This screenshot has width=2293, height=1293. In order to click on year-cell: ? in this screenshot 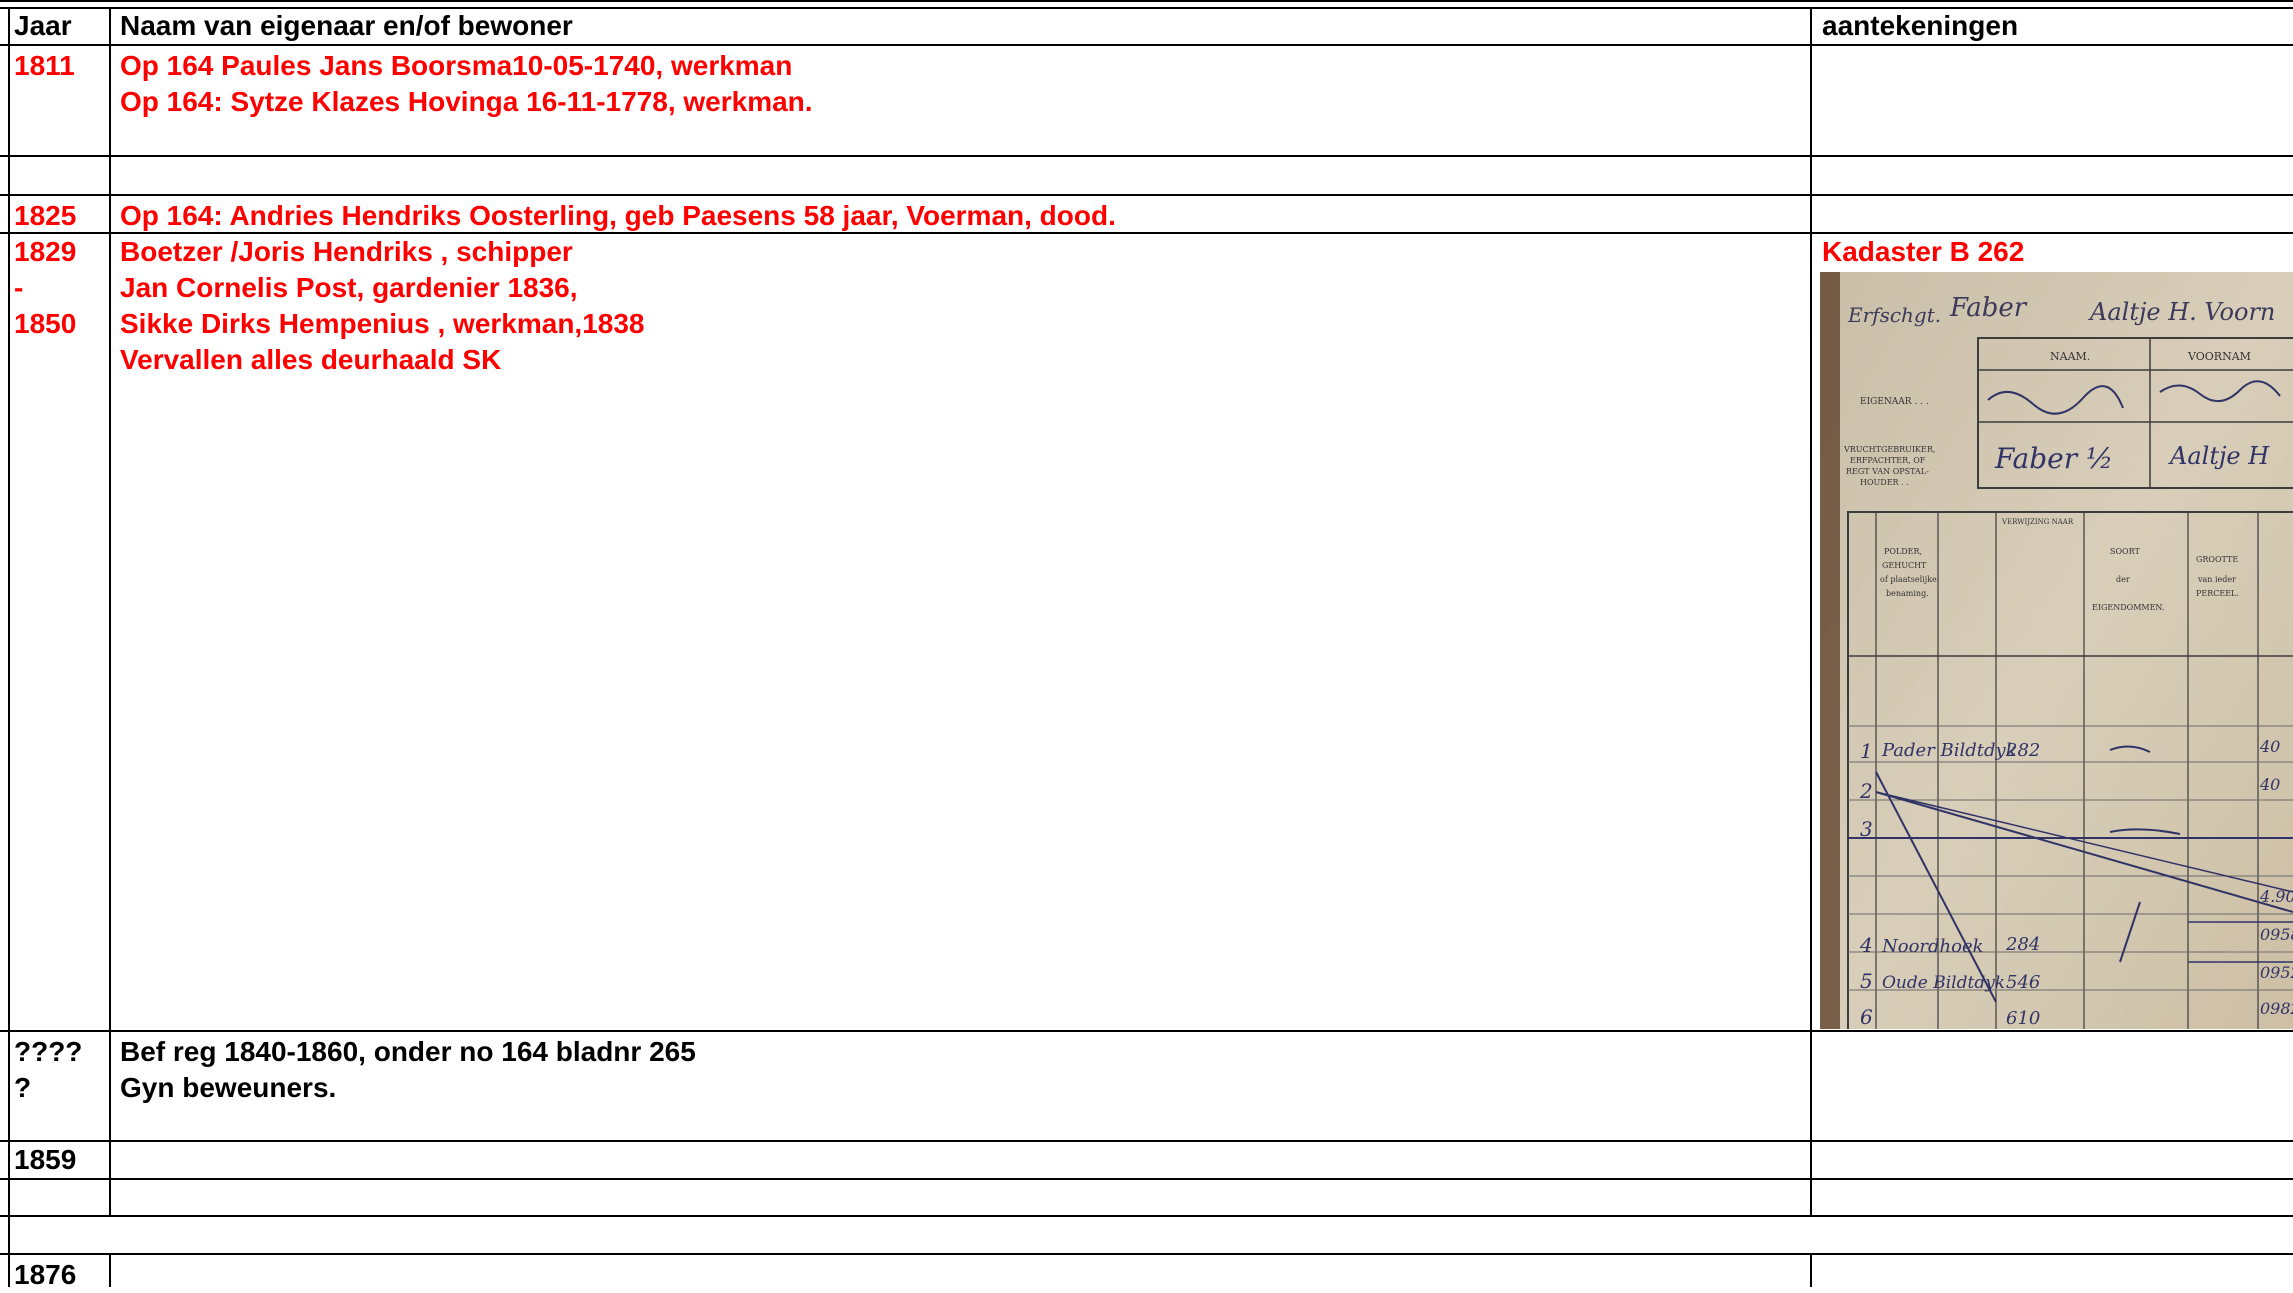, I will do `click(23, 1087)`.